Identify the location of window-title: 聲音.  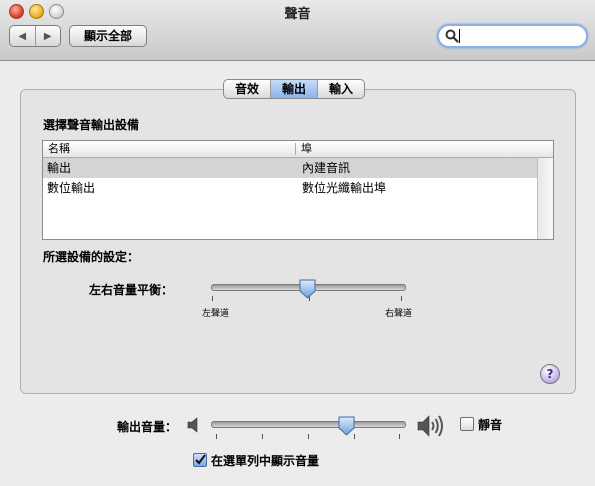
(297, 14).